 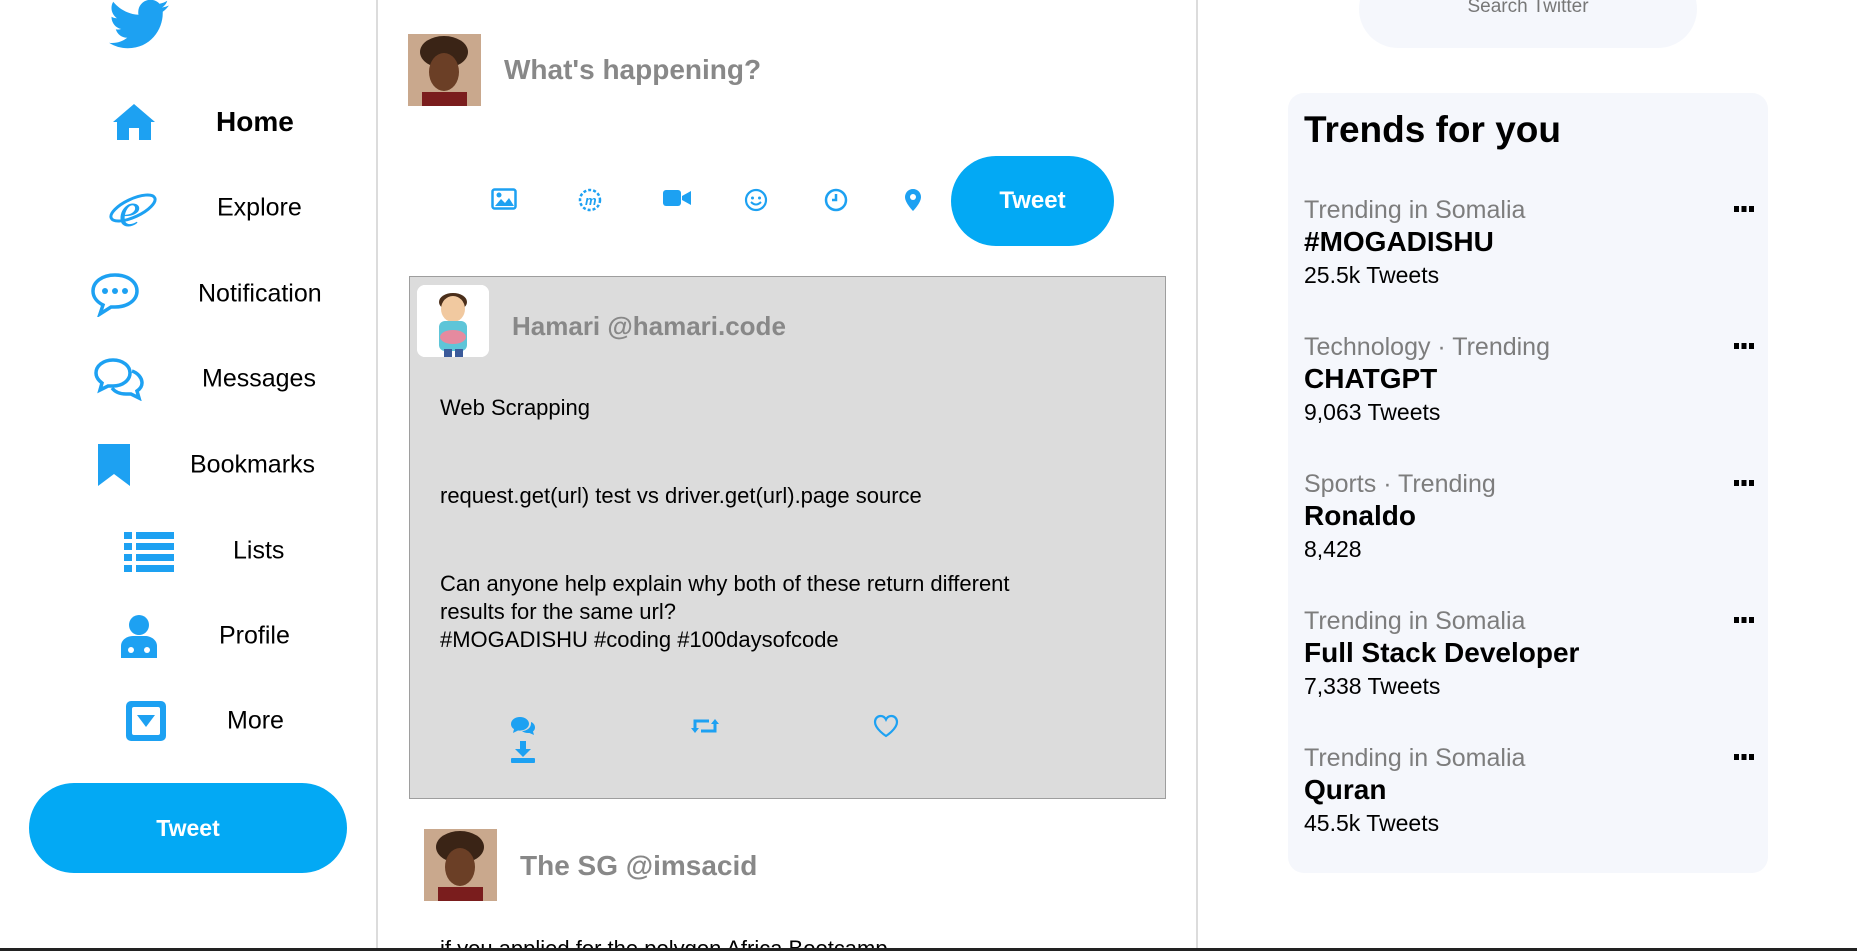 I want to click on sidebar-item-profile: Profile, so click(x=189, y=636).